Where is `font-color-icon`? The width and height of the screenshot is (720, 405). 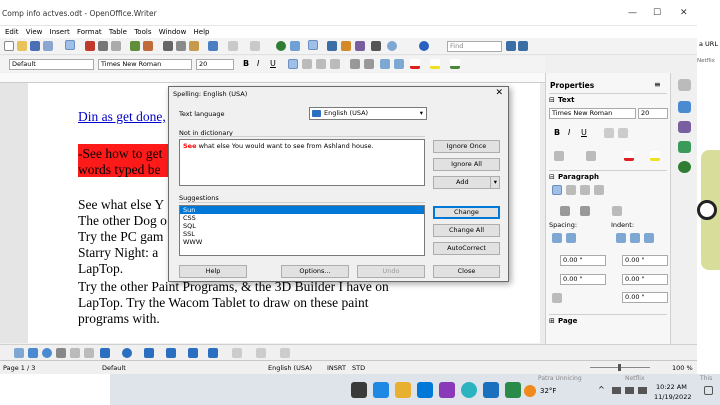 font-color-icon is located at coordinates (415, 64).